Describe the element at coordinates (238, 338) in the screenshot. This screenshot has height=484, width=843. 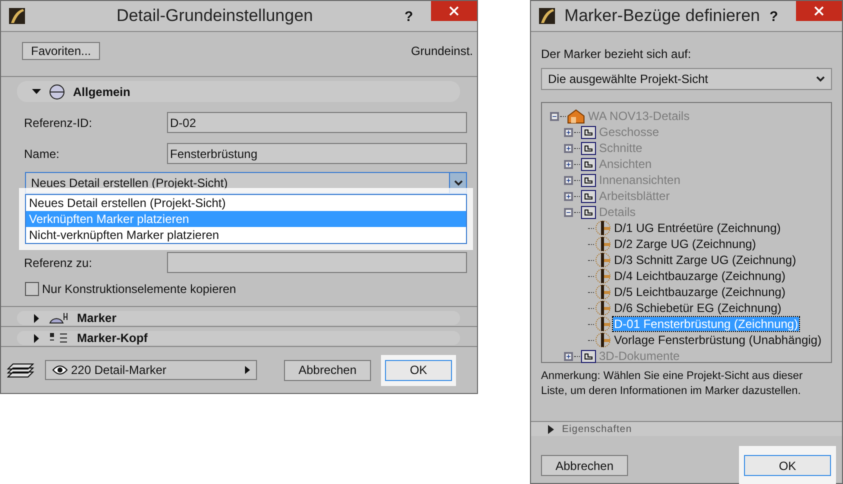
I see `section-header: Marker-Kopf` at that location.